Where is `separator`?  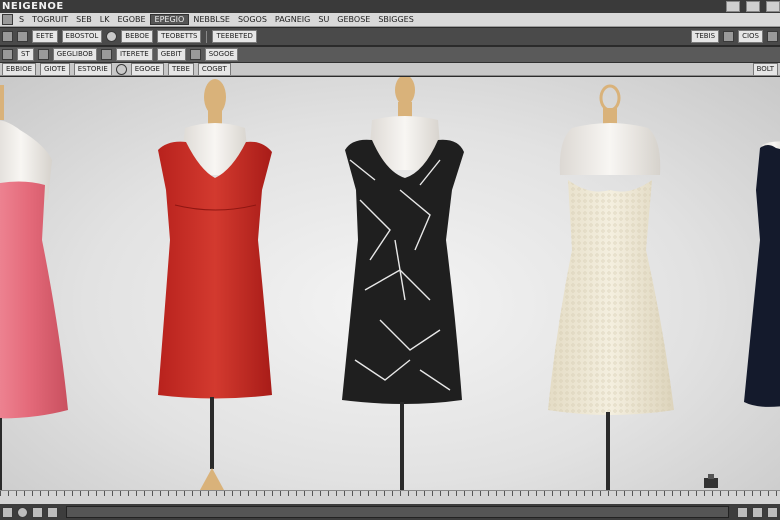
separator is located at coordinates (207, 36).